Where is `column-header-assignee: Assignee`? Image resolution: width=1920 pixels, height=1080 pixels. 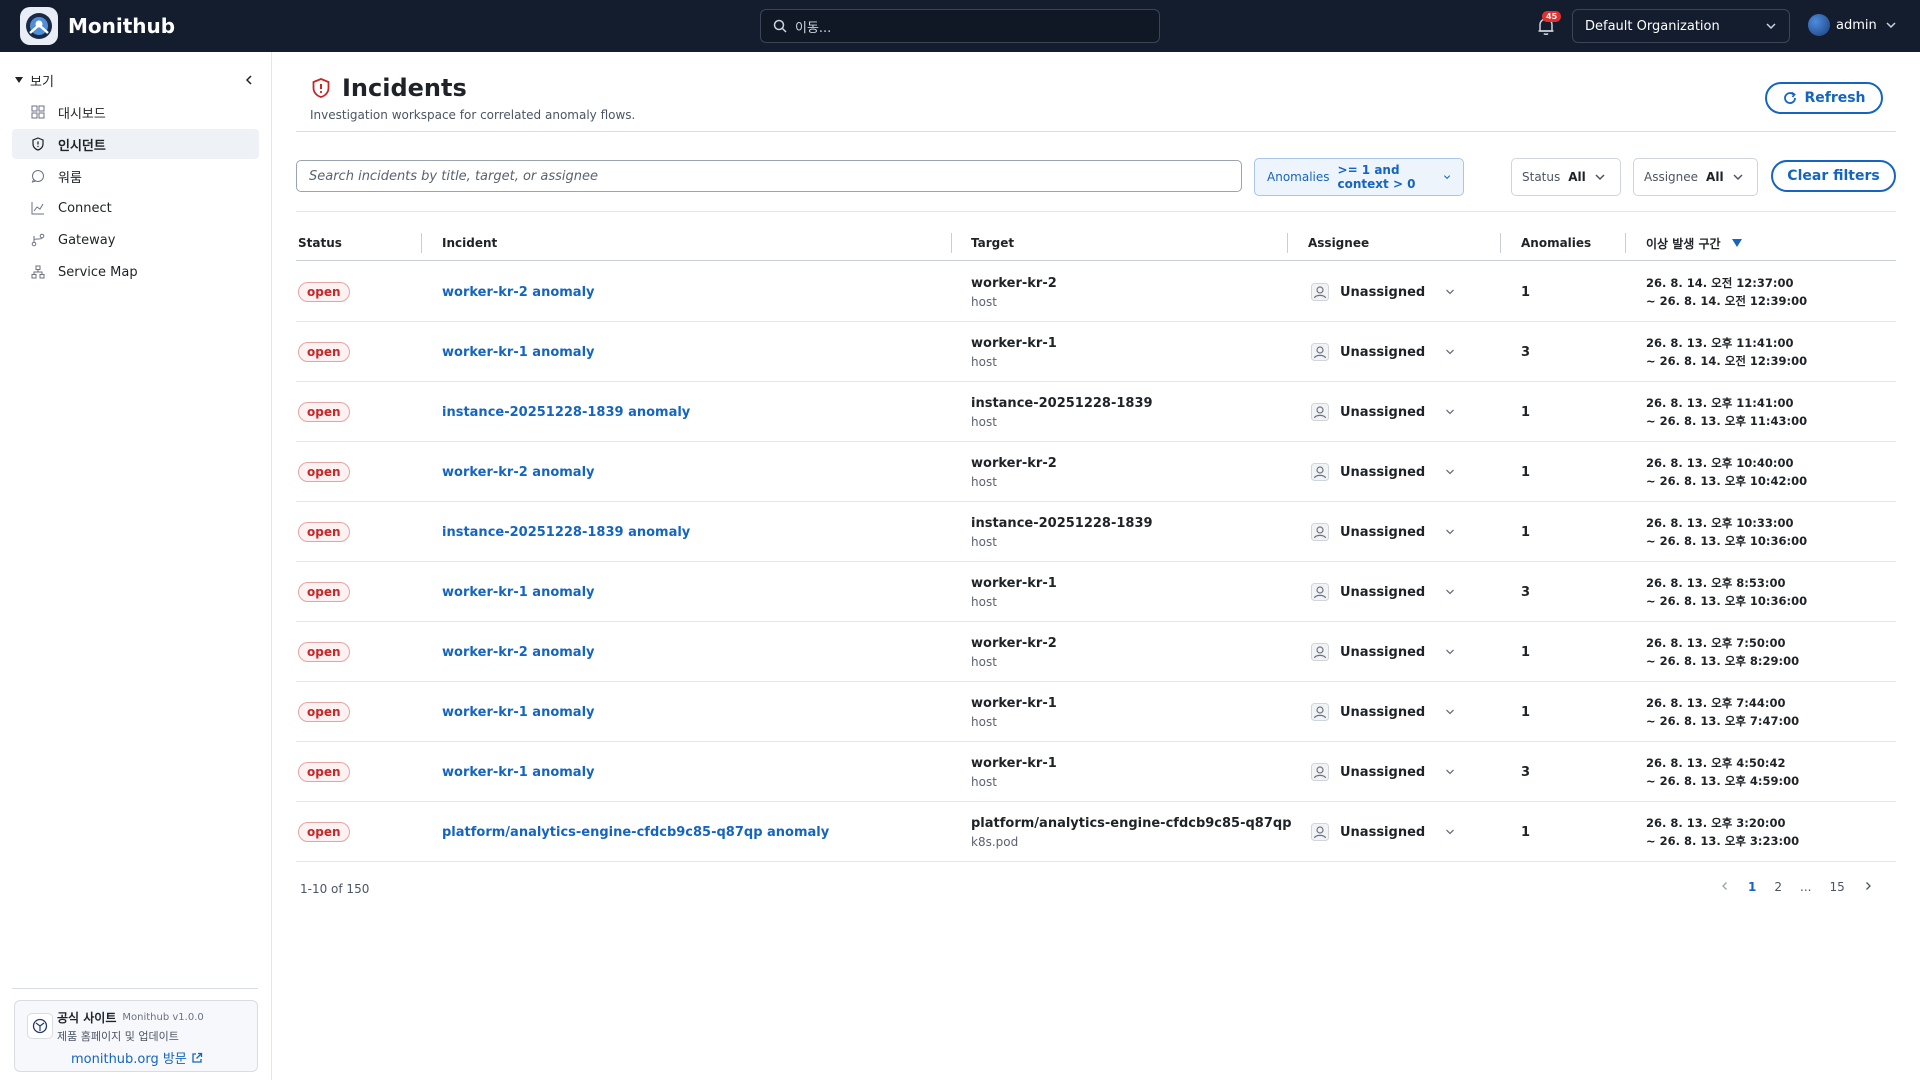 column-header-assignee: Assignee is located at coordinates (1338, 243).